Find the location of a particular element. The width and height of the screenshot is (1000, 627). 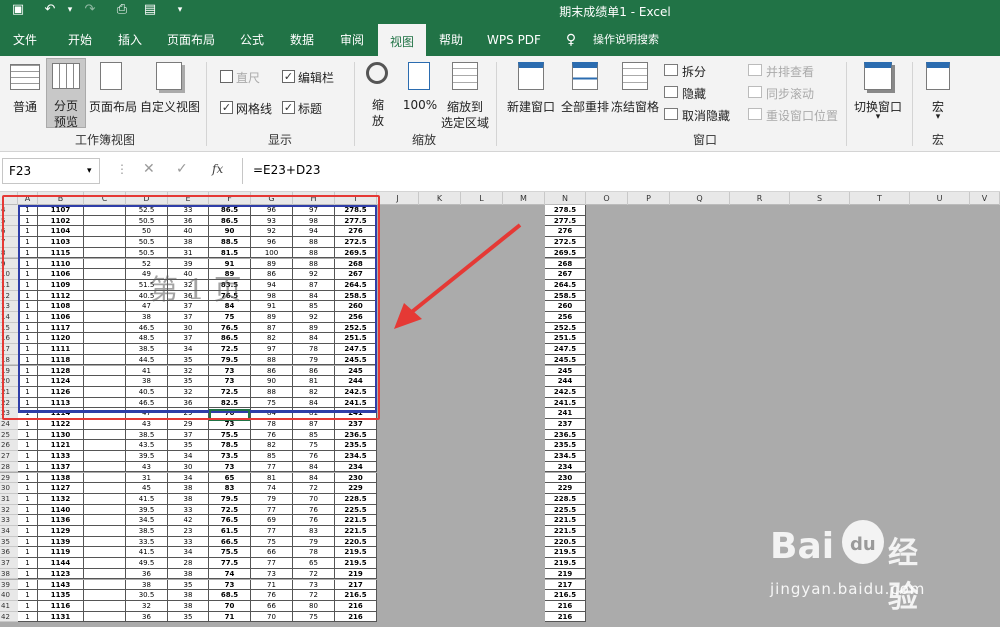

cell-I: 264.5 is located at coordinates (356, 285).